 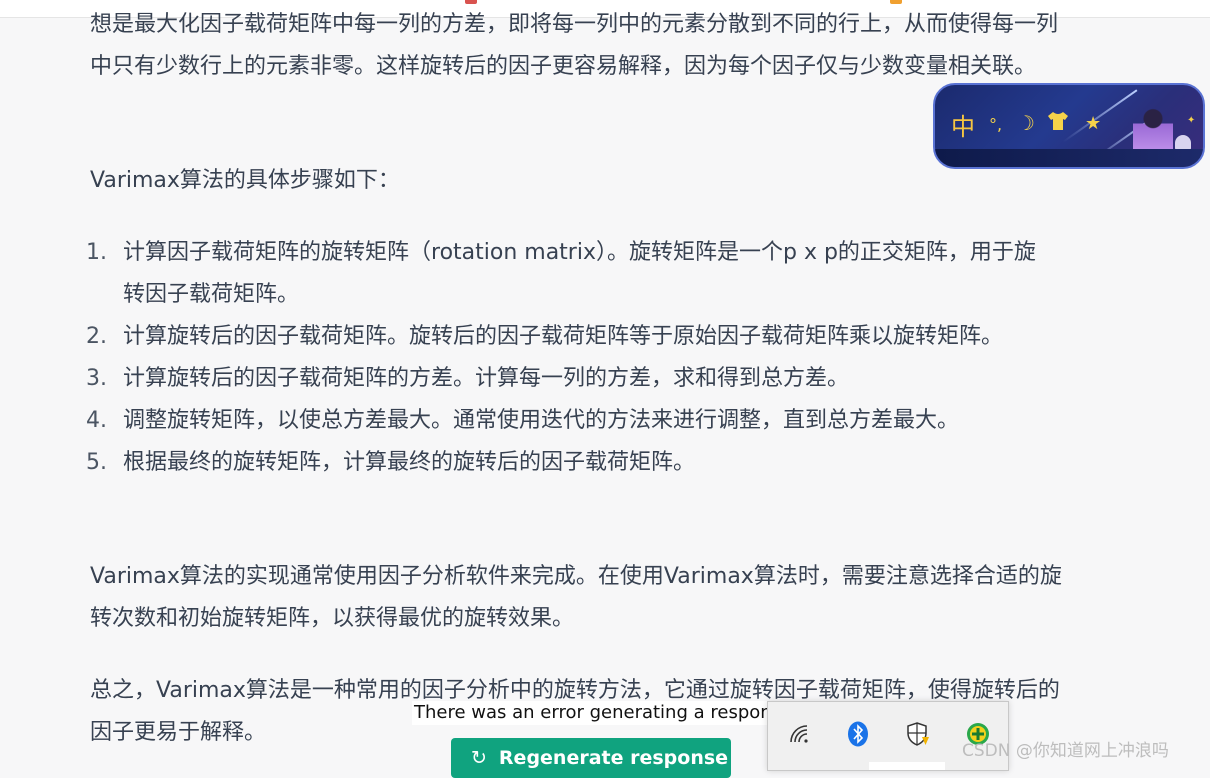 What do you see at coordinates (613, 758) in the screenshot?
I see `regenerate-label: Regenerate response` at bounding box center [613, 758].